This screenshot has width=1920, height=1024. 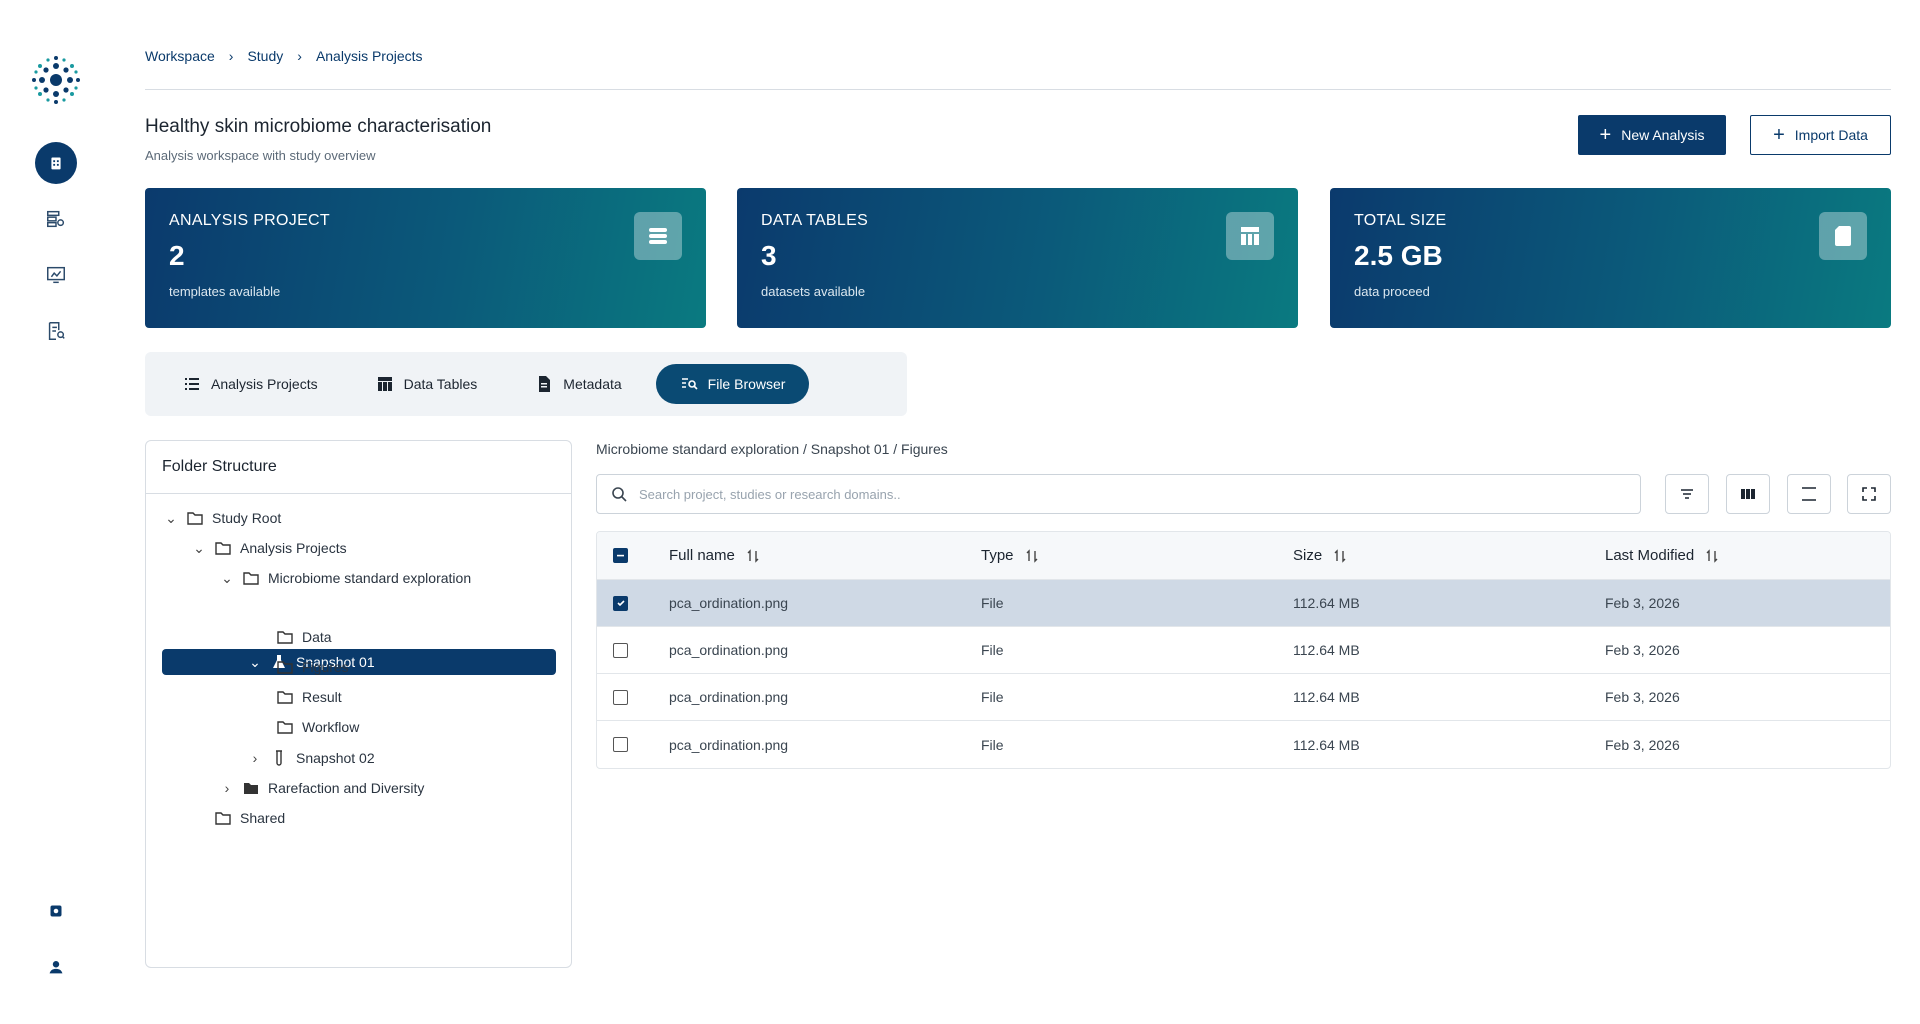 I want to click on tree-node-study-root: ⌄ Study Root, so click(x=222, y=518).